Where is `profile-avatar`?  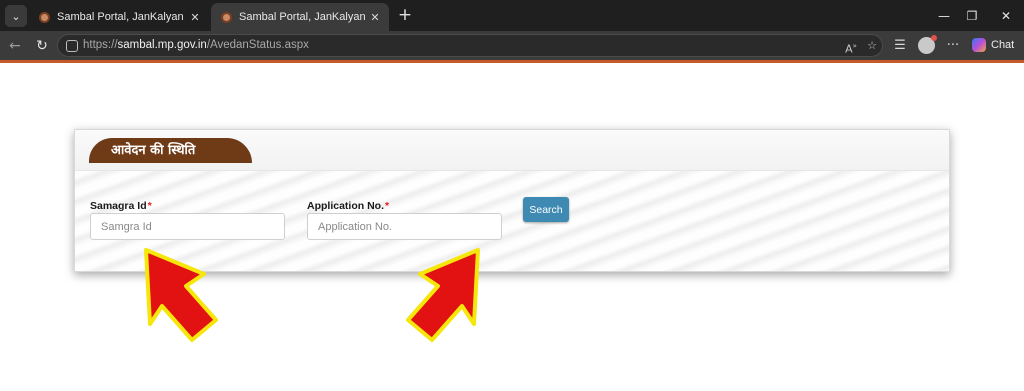
profile-avatar is located at coordinates (927, 44).